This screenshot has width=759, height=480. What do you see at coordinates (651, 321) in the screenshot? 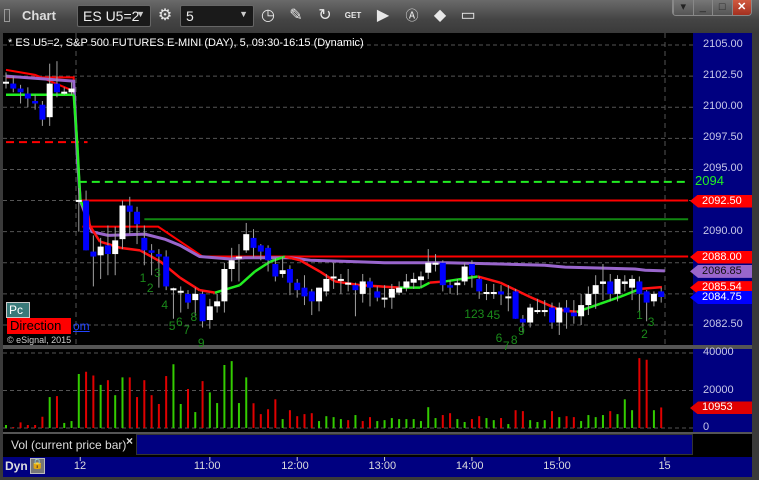
I see `sequence-count: 3` at bounding box center [651, 321].